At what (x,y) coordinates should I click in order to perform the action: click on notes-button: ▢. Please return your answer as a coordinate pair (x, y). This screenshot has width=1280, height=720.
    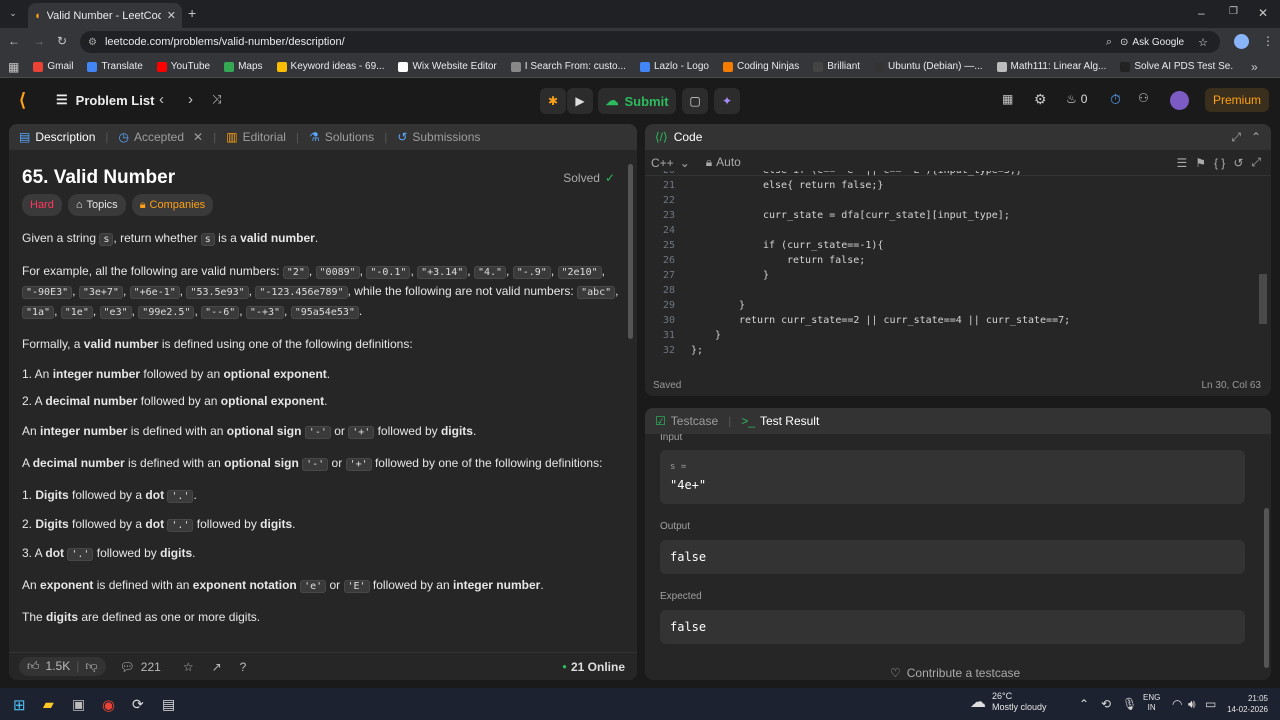
    Looking at the image, I should click on (695, 101).